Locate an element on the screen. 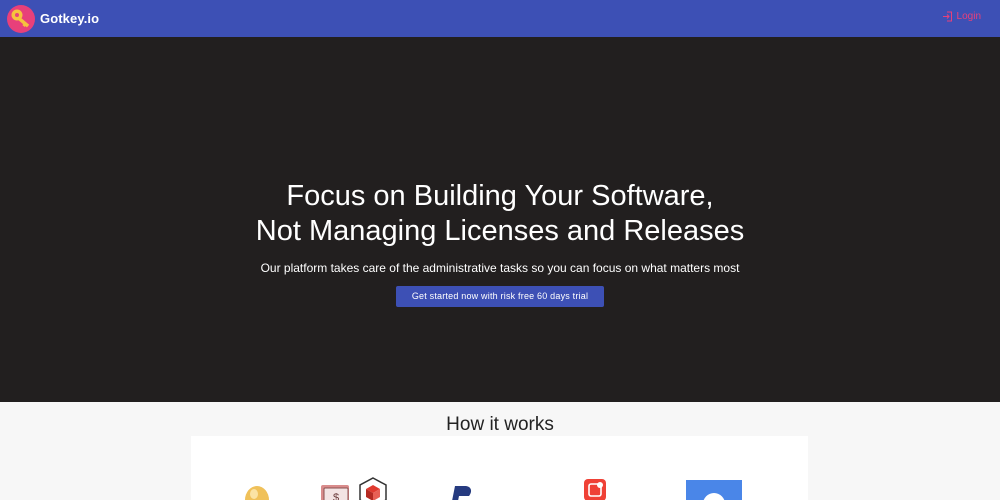 The image size is (1000, 500). paypal-icon is located at coordinates (462, 493).